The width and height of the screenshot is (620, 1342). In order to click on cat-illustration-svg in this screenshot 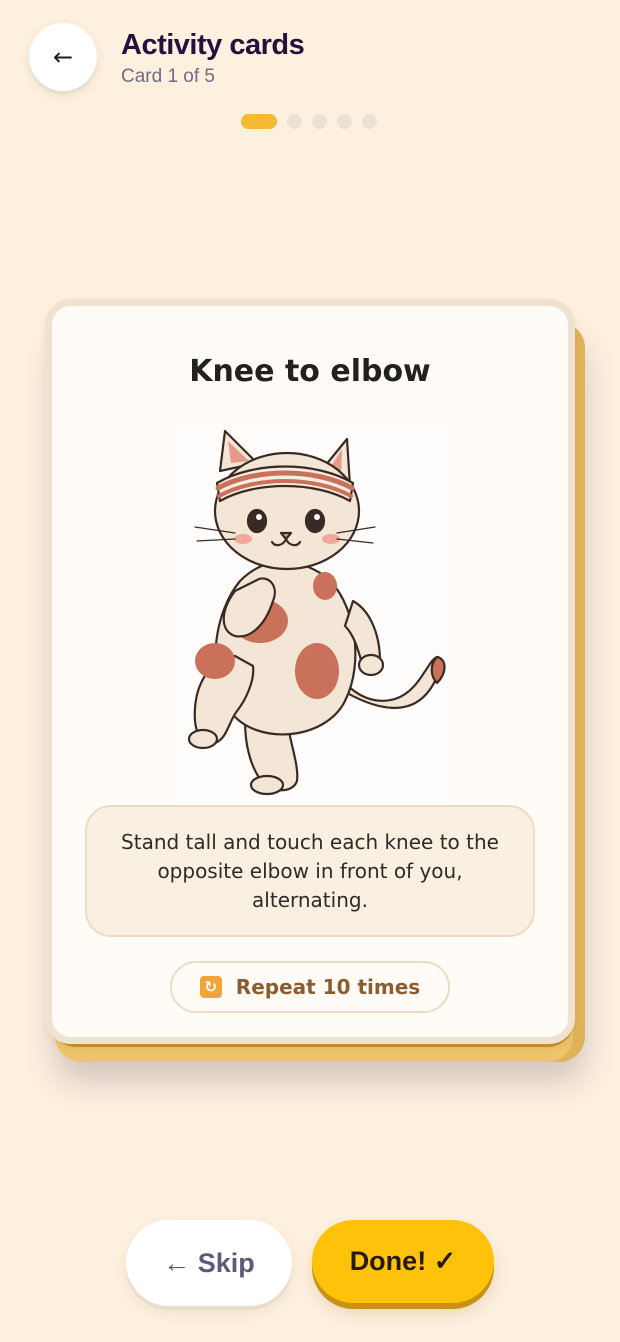, I will do `click(316, 612)`.